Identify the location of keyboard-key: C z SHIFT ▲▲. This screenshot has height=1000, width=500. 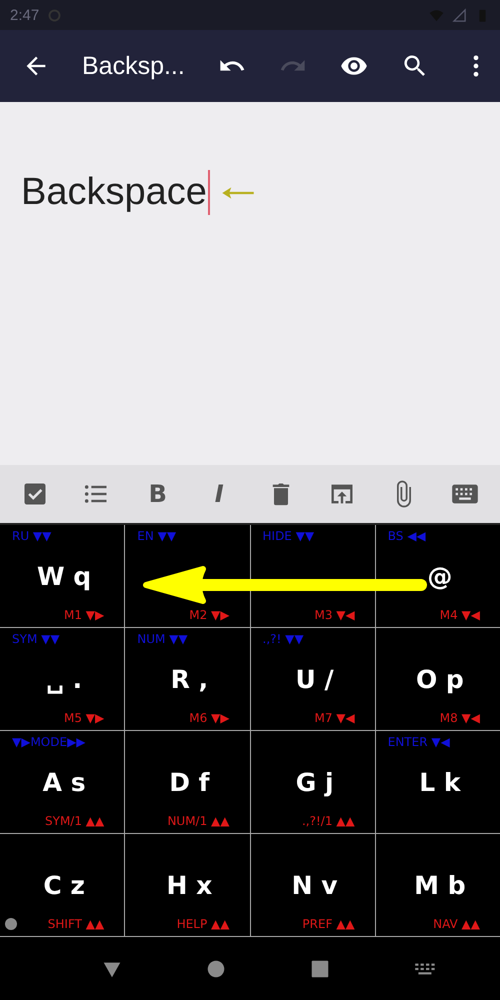
(62, 885).